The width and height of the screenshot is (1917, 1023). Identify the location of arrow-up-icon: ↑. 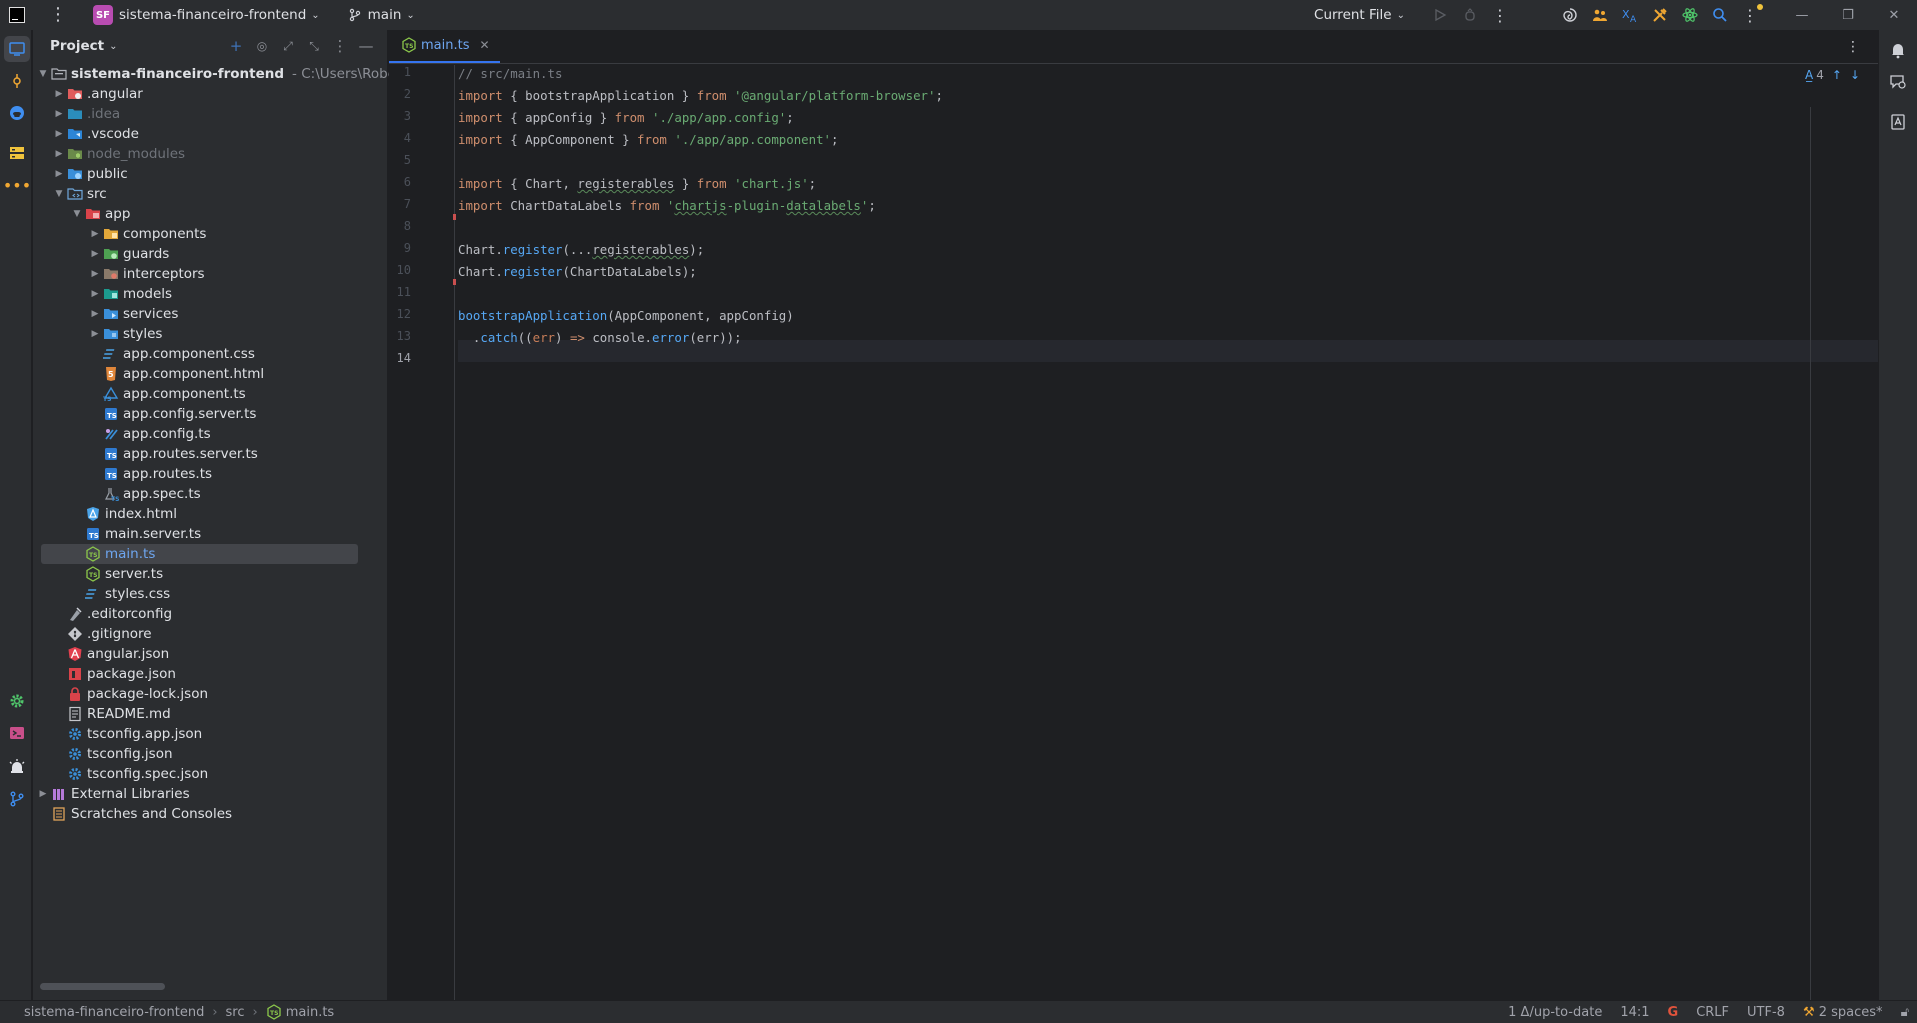
(1837, 75).